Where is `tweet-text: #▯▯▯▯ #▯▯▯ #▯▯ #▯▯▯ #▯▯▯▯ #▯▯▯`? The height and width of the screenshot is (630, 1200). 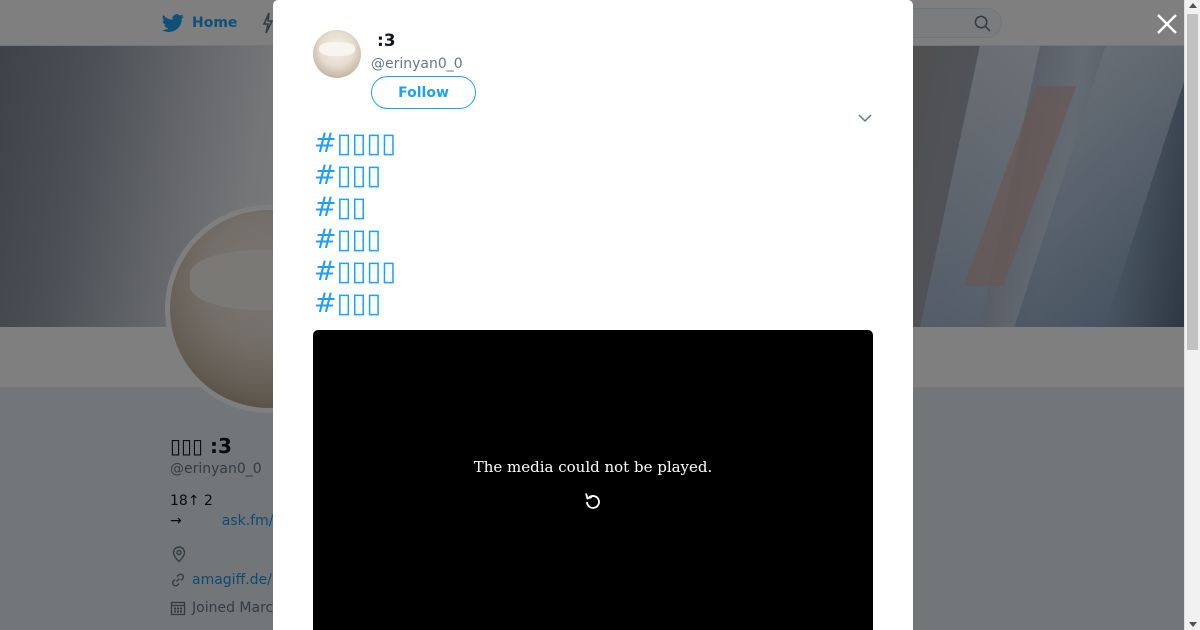 tweet-text: #▯▯▯▯ #▯▯▯ #▯▯ #▯▯▯ #▯▯▯▯ #▯▯▯ is located at coordinates (355, 224).